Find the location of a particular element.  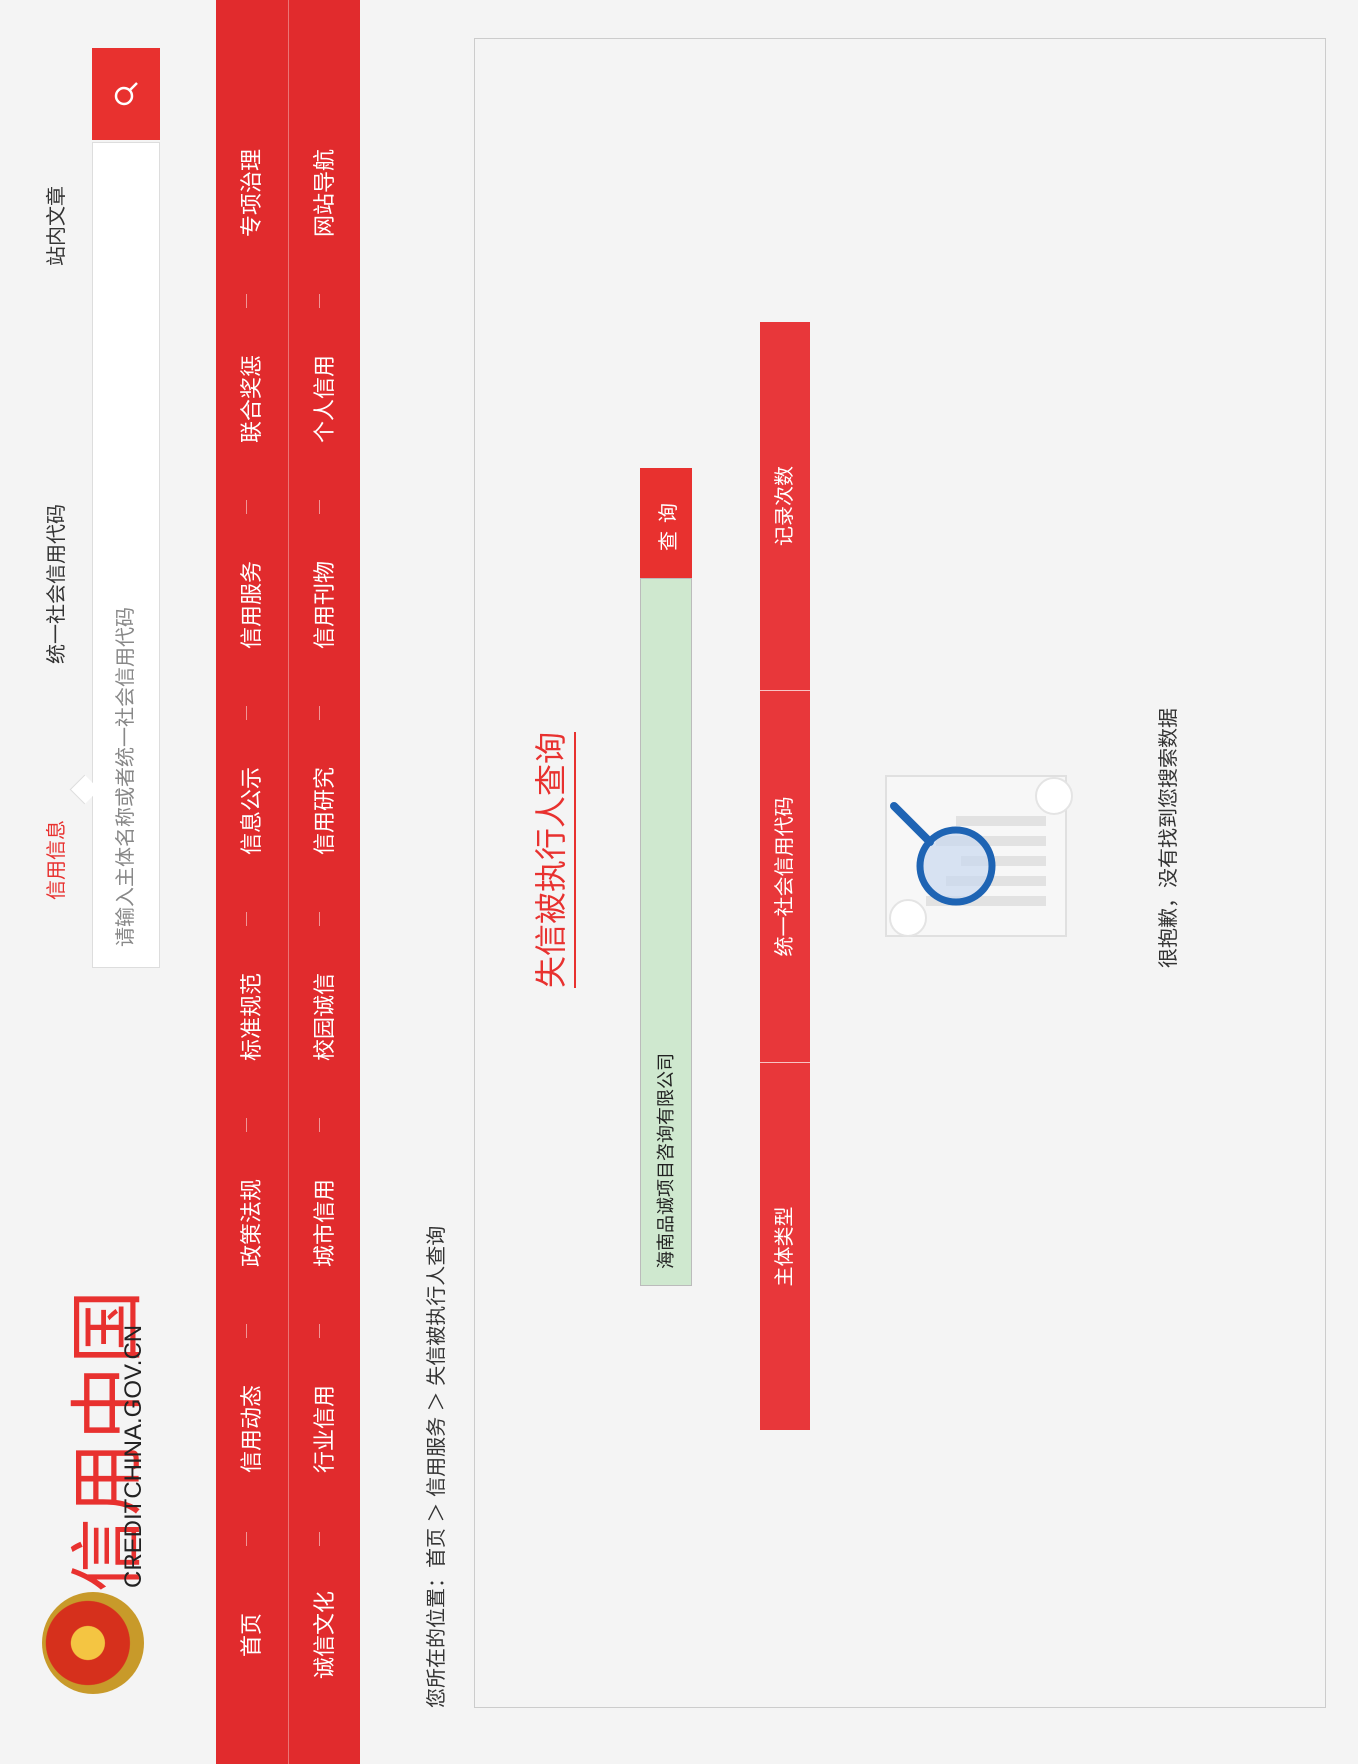

search-button is located at coordinates (126, 94).